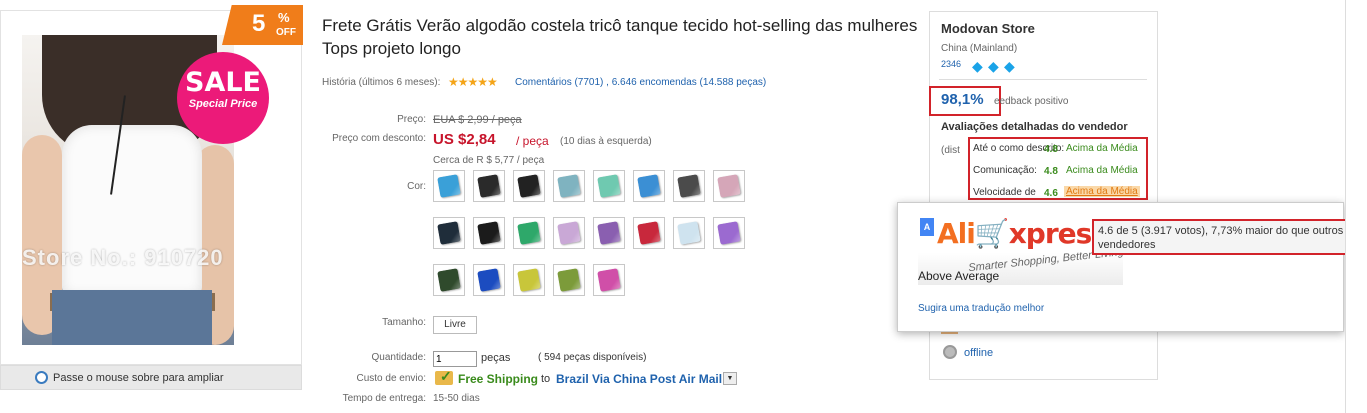 The height and width of the screenshot is (413, 1367). I want to click on seller-ratings-title: Avaliações detalhadas do vendedor, so click(1034, 127).